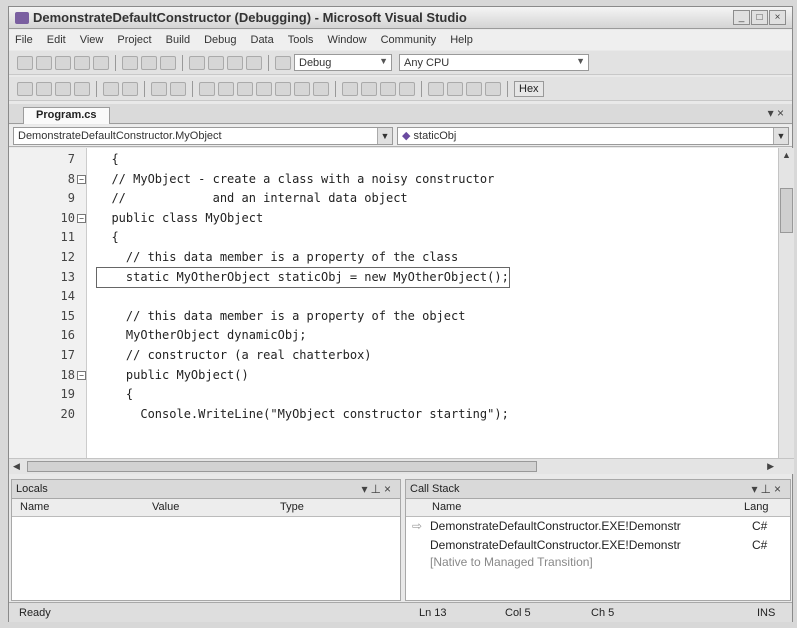  Describe the element at coordinates (254, 62) in the screenshot. I see `navigate-forward-icon` at that location.